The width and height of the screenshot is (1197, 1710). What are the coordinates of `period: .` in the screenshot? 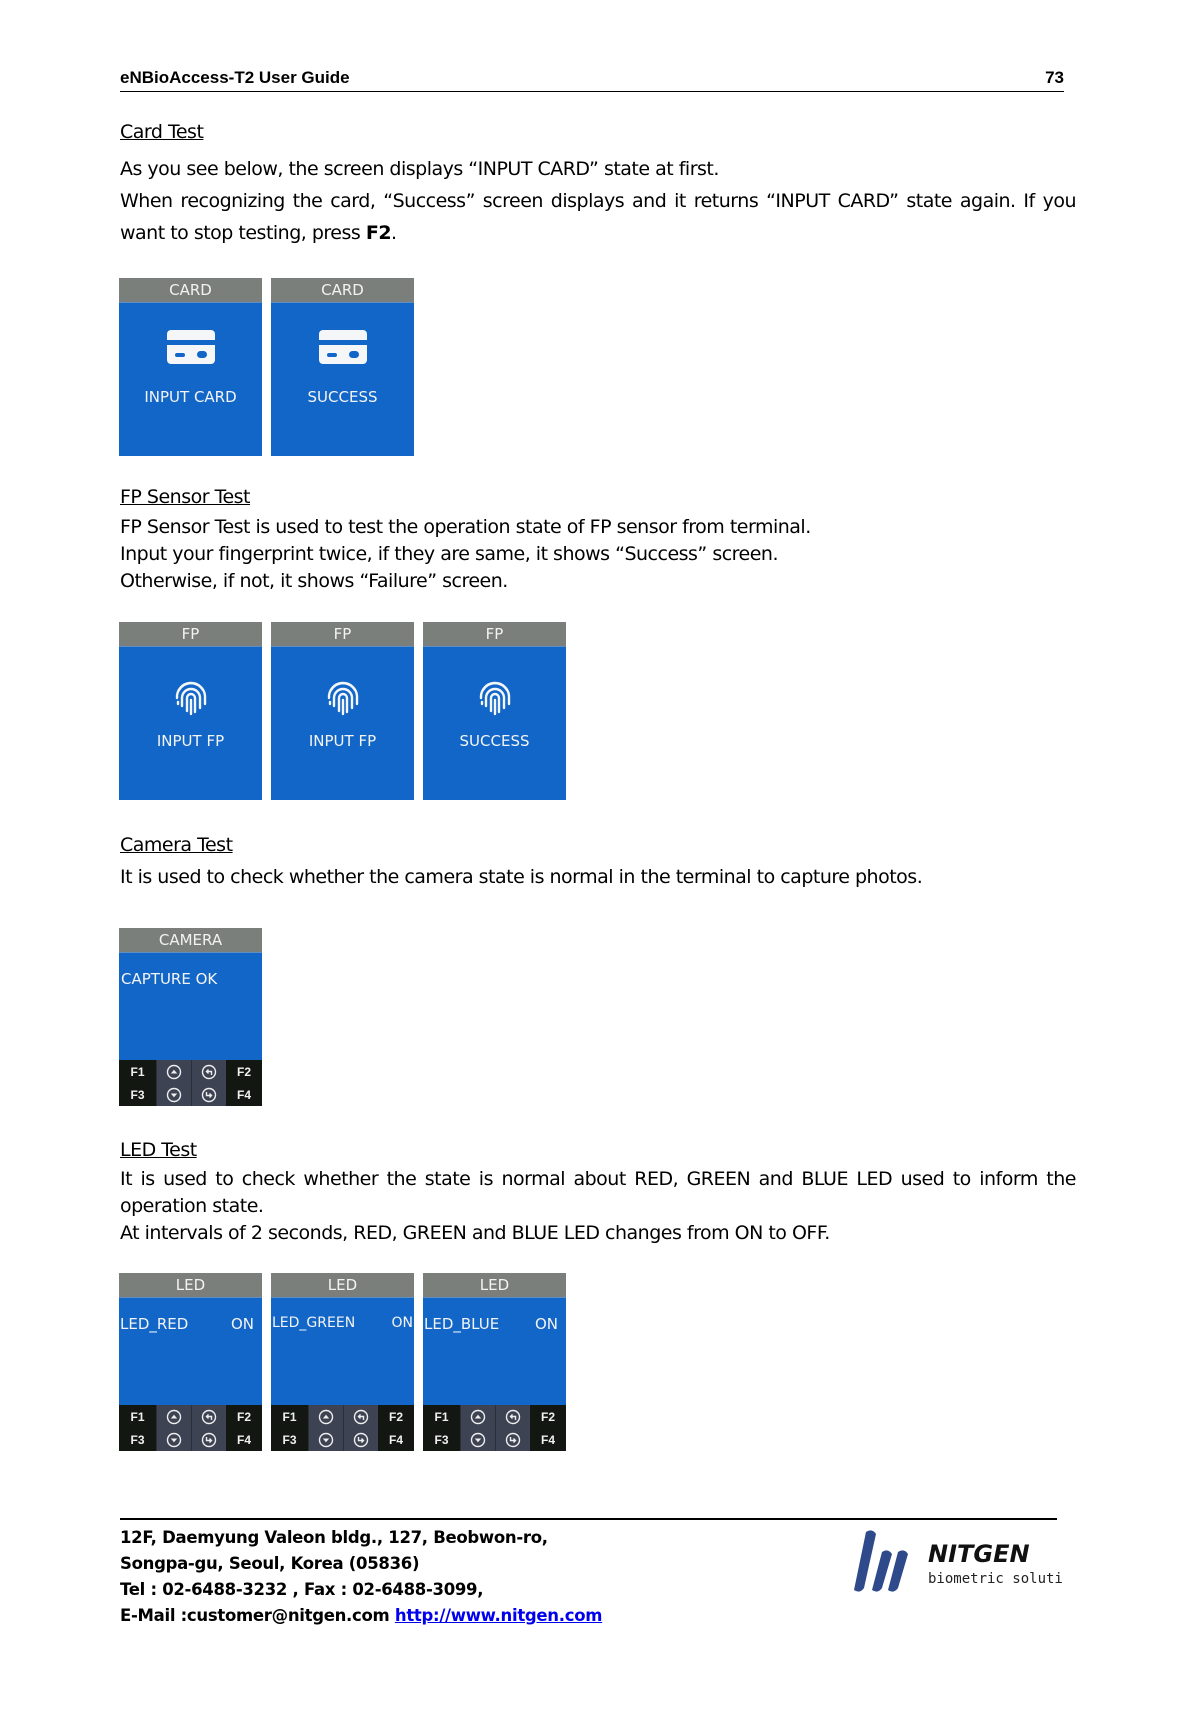 It's located at (394, 233).